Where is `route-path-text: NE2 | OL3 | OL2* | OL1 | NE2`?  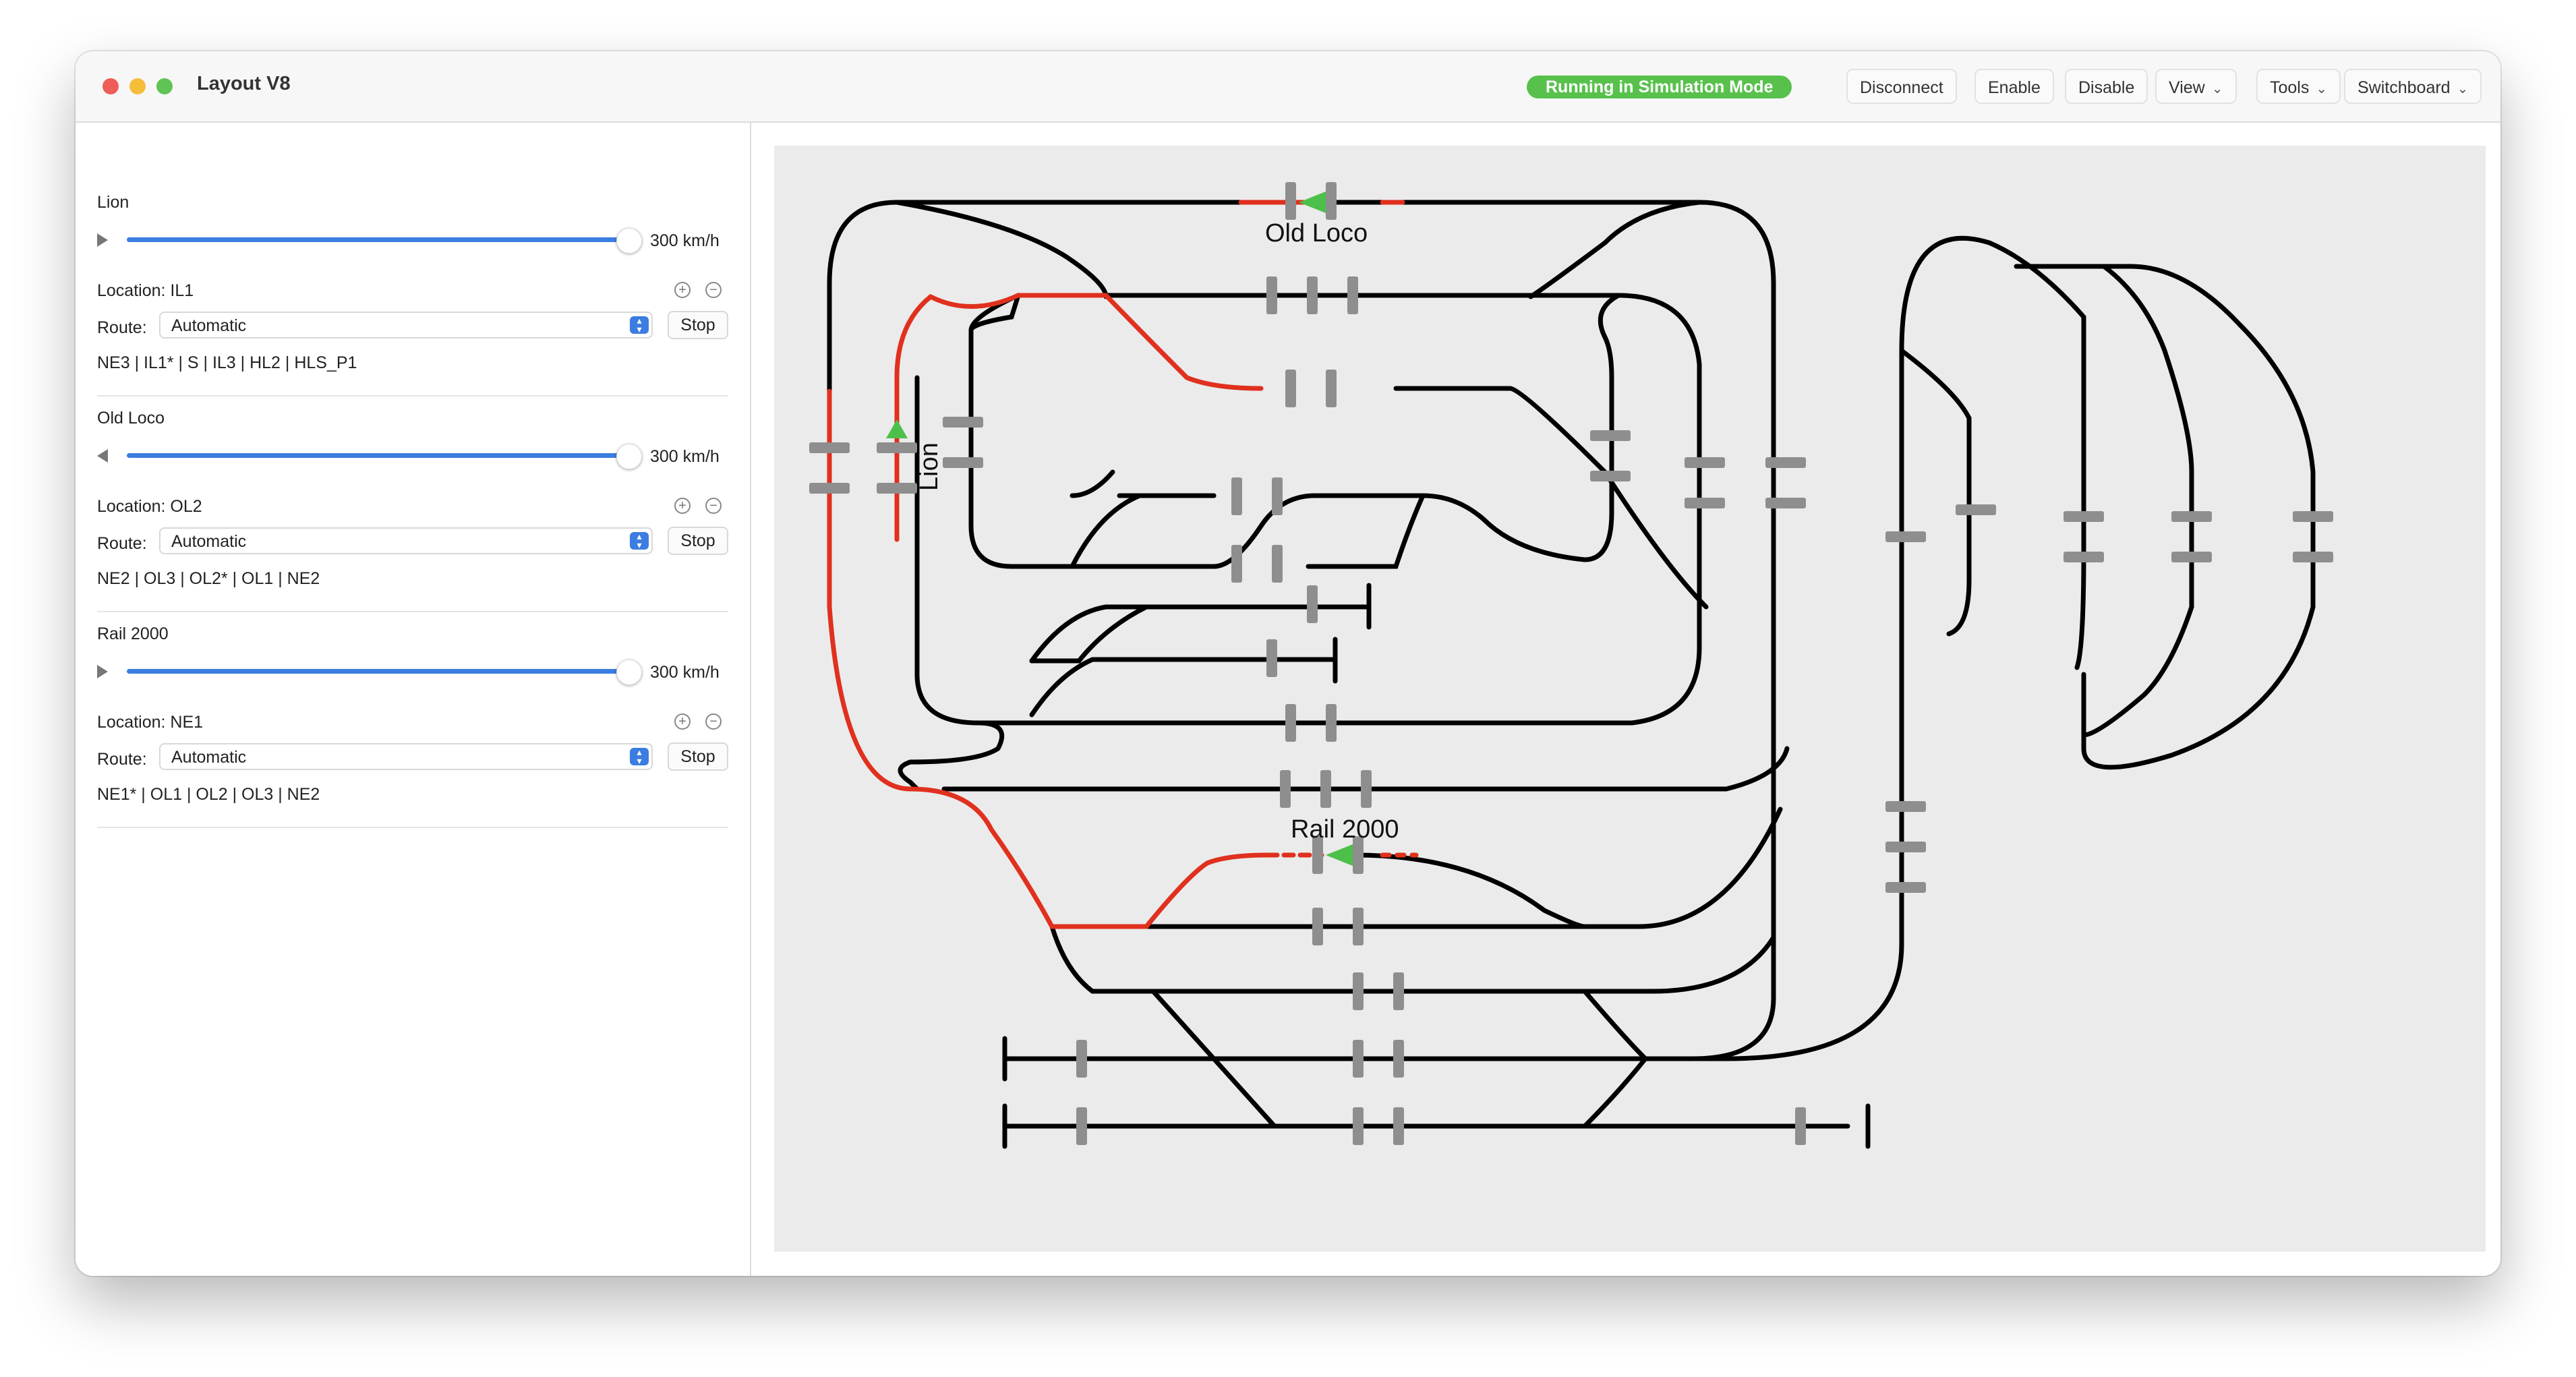
route-path-text: NE2 | OL3 | OL2* | OL1 | NE2 is located at coordinates (209, 578).